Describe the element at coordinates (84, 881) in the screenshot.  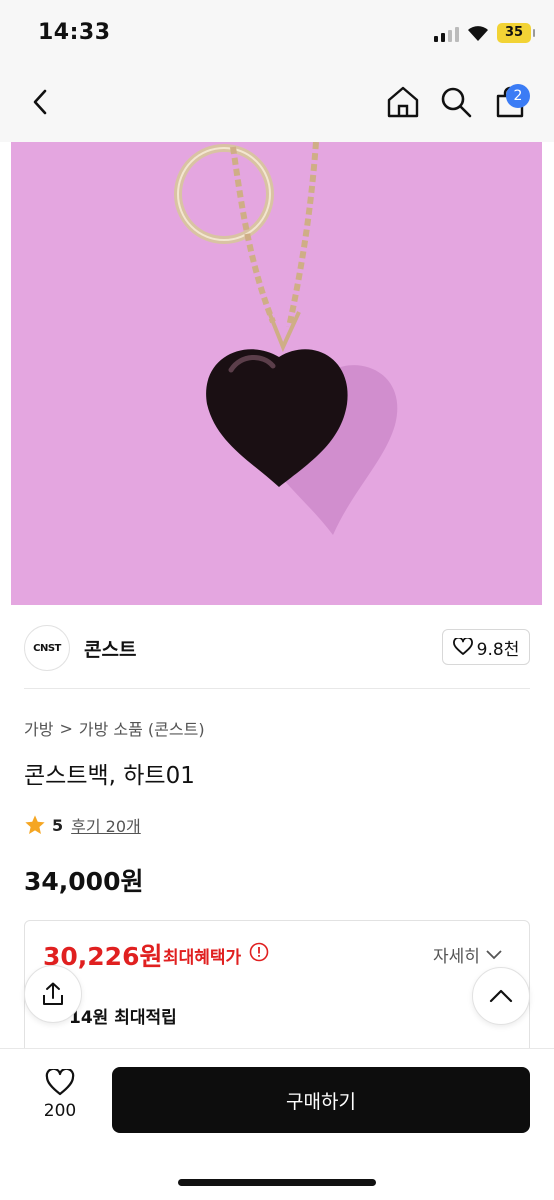
I see `original-price: 34,000원` at that location.